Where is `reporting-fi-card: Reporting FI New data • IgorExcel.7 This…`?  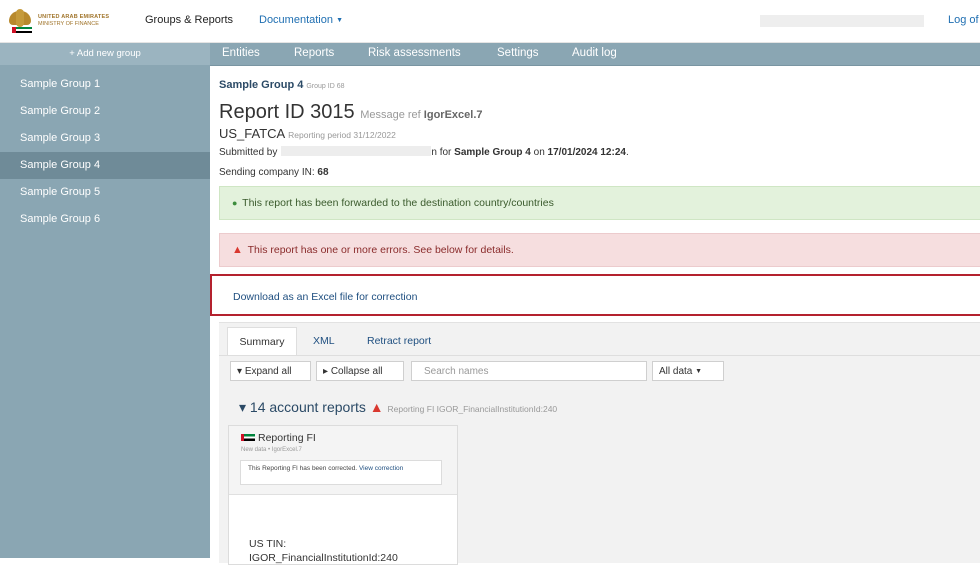
reporting-fi-card: Reporting FI New data • IgorExcel.7 This… is located at coordinates (343, 495).